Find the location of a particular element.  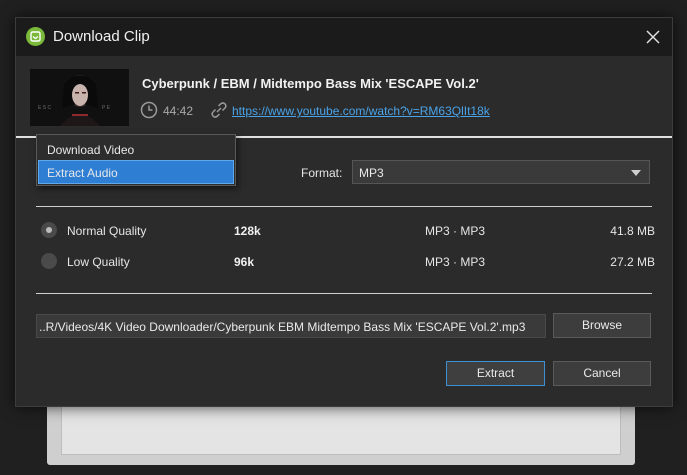

background-window-content is located at coordinates (341, 429).